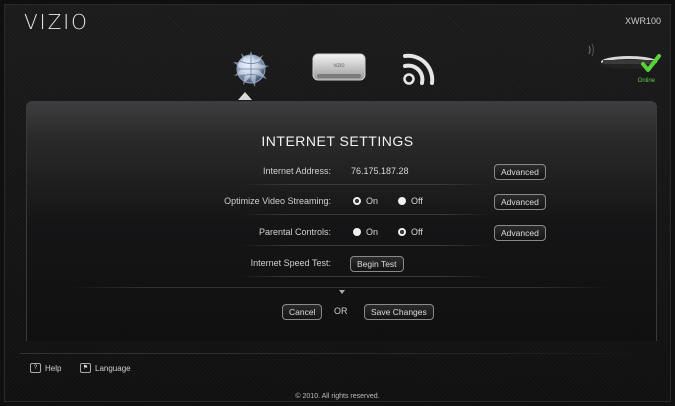  Describe the element at coordinates (337, 396) in the screenshot. I see `copyright-text: © 2010. All rights reserved.` at that location.